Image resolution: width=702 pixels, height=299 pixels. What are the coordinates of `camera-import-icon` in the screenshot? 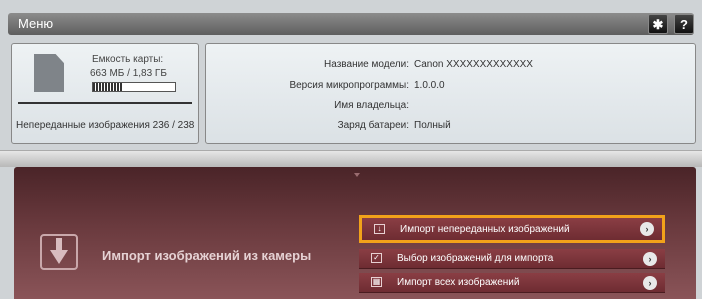 It's located at (59, 252).